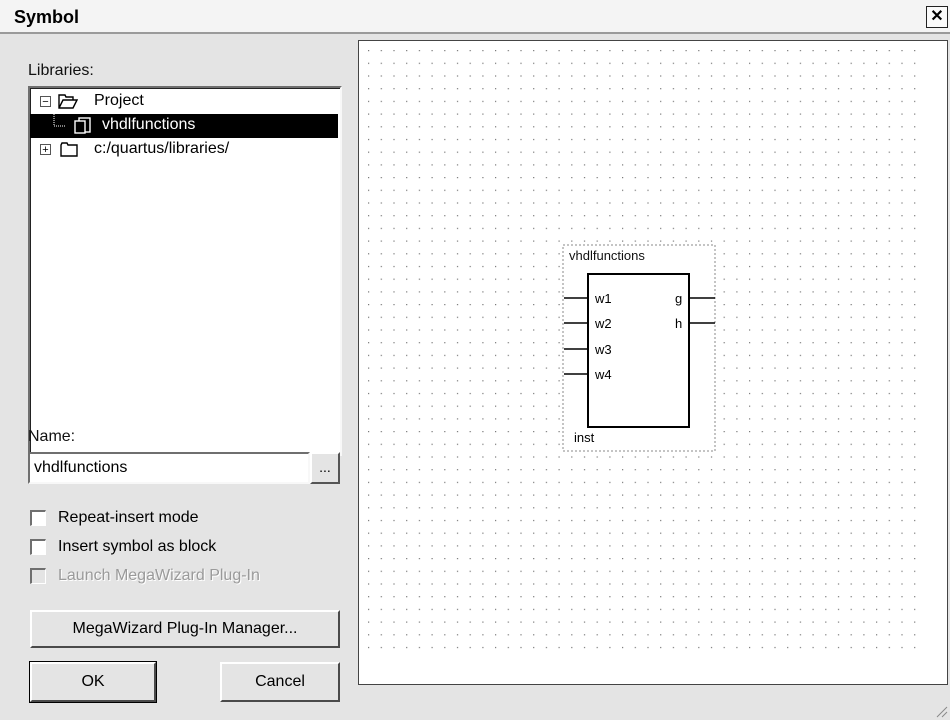 The height and width of the screenshot is (720, 950). Describe the element at coordinates (45, 150) in the screenshot. I see `expand-icon: +` at that location.